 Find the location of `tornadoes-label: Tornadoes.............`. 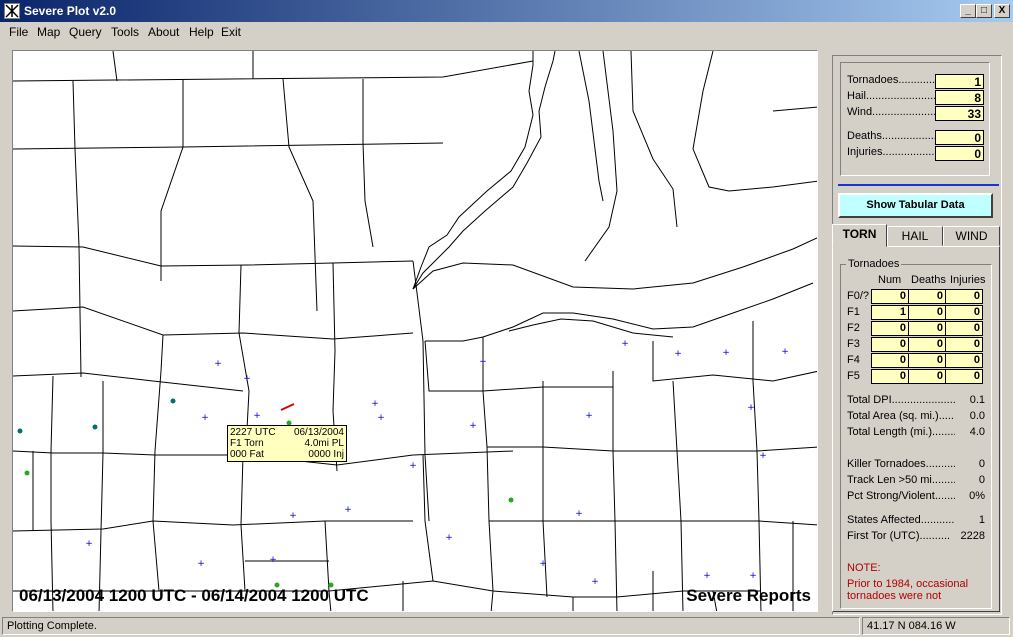

tornadoes-label: Tornadoes............. is located at coordinates (893, 80).